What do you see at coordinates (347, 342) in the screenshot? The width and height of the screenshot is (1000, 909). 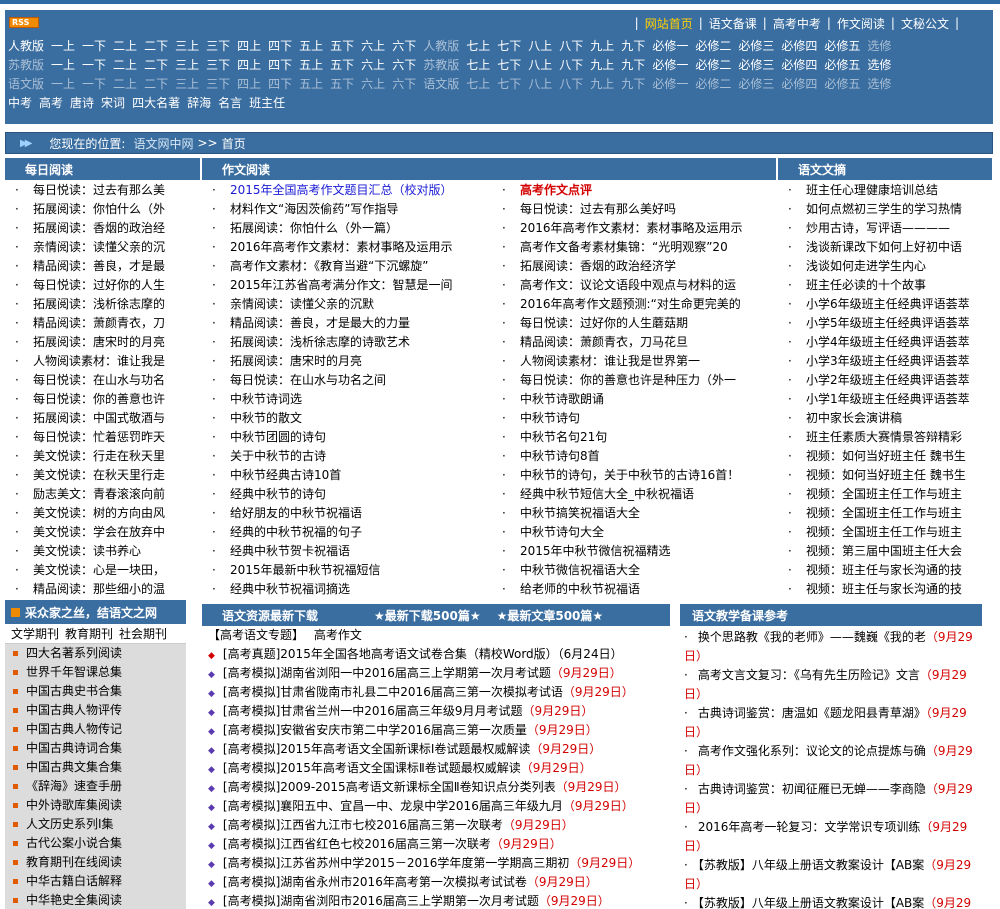 I see `composition-item: · 拓展阅读：浅析徐志摩的诗歌艺术` at bounding box center [347, 342].